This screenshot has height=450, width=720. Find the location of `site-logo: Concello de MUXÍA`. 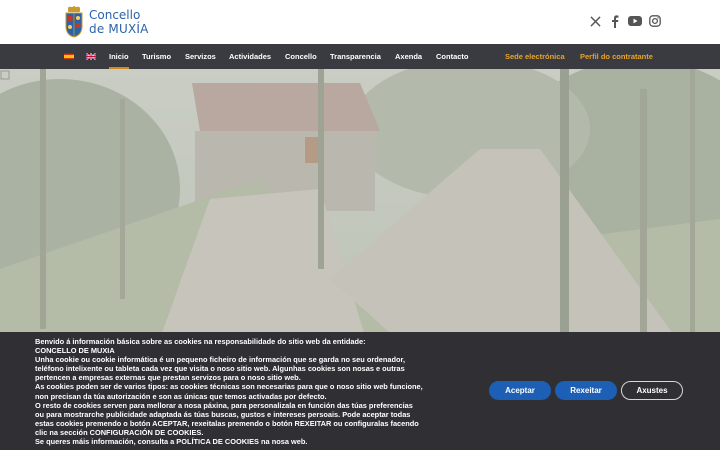

site-logo: Concello de MUXÍA is located at coordinates (106, 22).